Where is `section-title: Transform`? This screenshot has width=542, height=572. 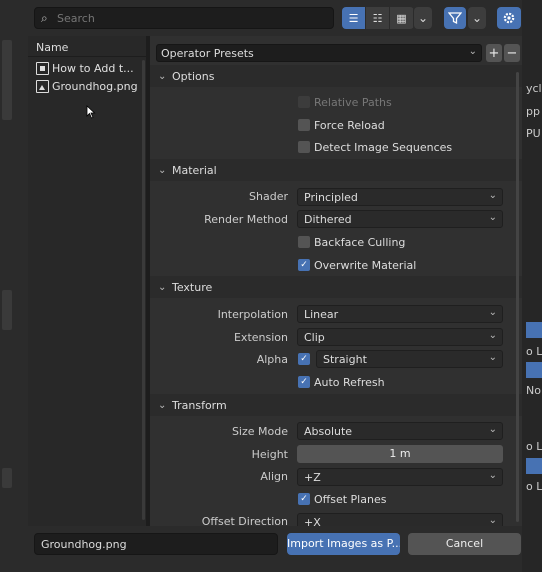
section-title: Transform is located at coordinates (199, 405).